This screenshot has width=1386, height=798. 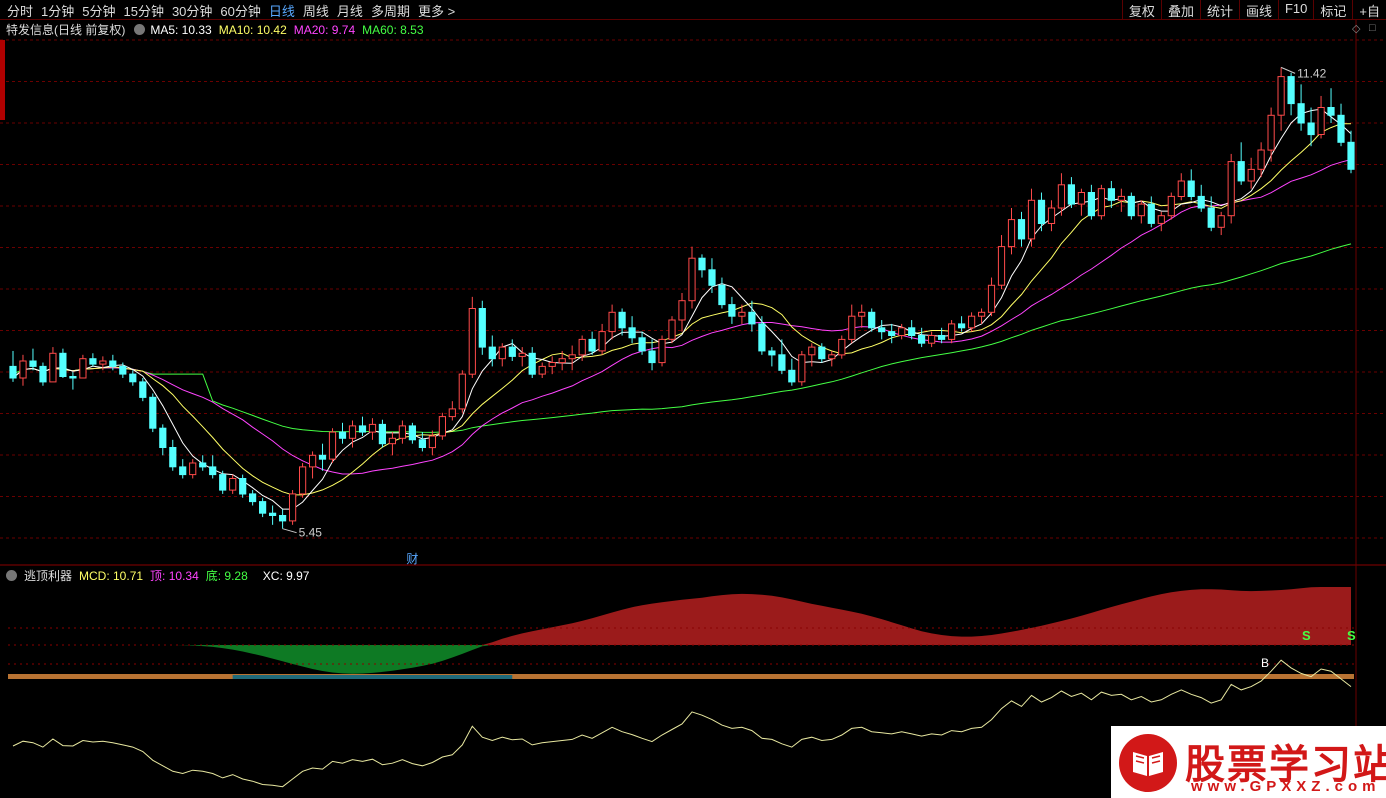 What do you see at coordinates (1311, 73) in the screenshot?
I see `high-label: 11.42` at bounding box center [1311, 73].